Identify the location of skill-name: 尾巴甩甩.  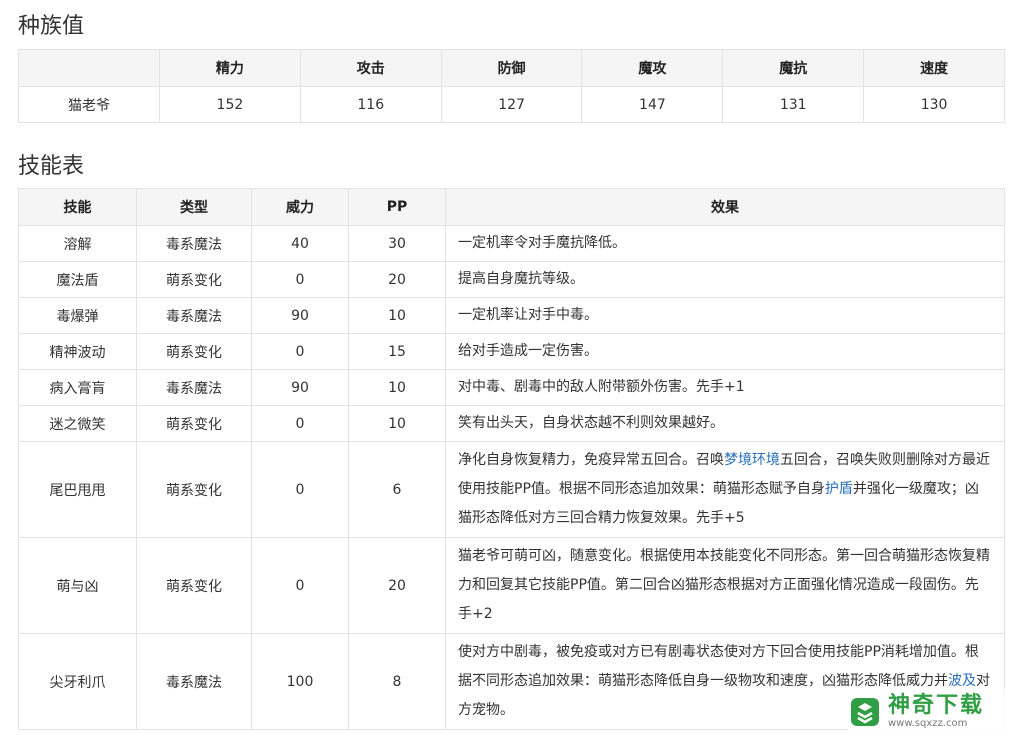
(77, 489).